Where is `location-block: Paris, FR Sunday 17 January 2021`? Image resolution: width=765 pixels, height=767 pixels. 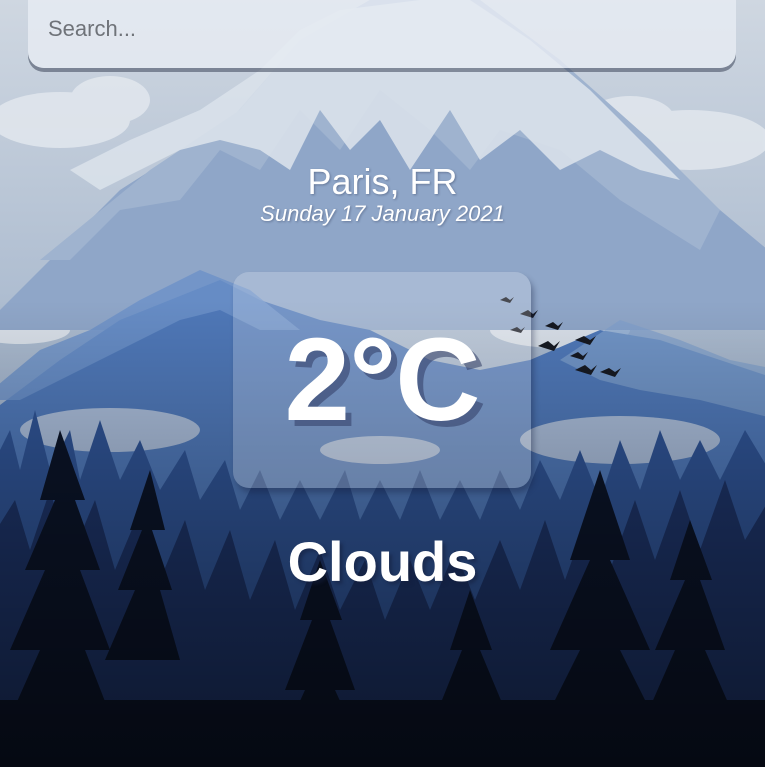
location-block: Paris, FR Sunday 17 January 2021 is located at coordinates (382, 193).